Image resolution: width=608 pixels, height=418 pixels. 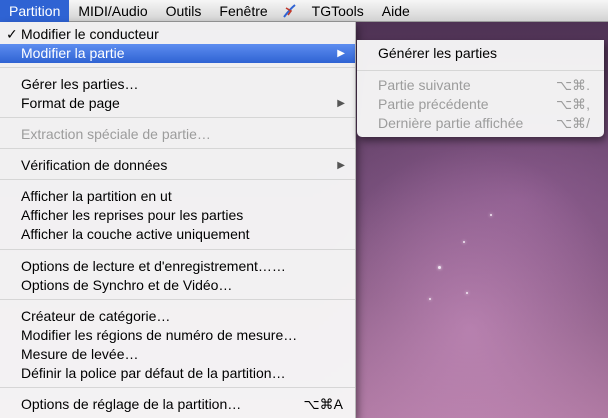 What do you see at coordinates (177, 103) in the screenshot?
I see `menu-item-format-de-page: Format de page ▶` at bounding box center [177, 103].